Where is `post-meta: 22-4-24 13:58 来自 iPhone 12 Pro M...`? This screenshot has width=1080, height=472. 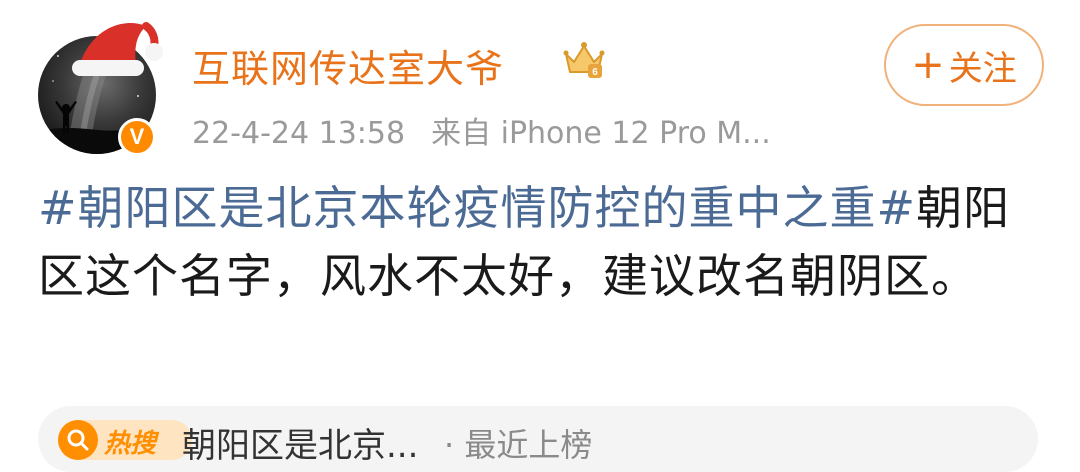 post-meta: 22-4-24 13:58 来自 iPhone 12 Pro M... is located at coordinates (481, 130).